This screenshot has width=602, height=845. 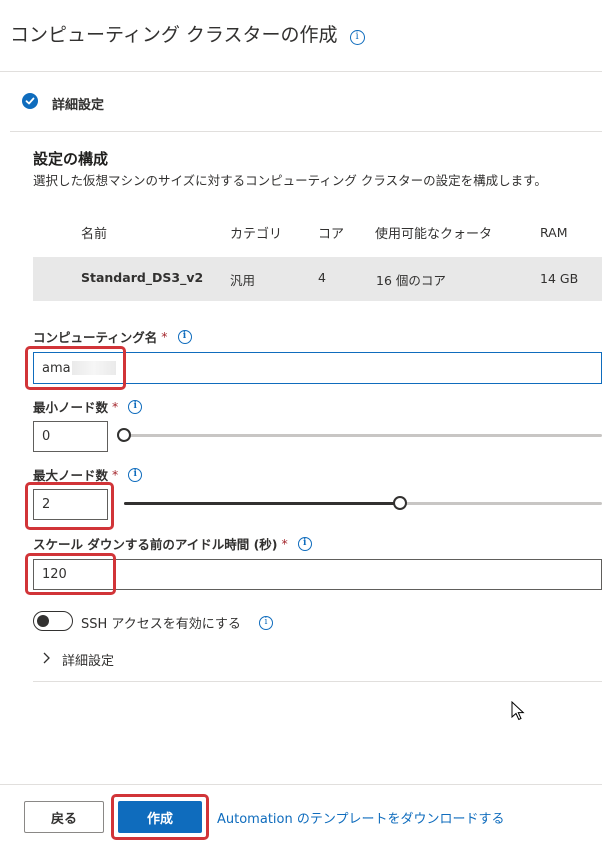 I want to click on automation-template-link: Automation のテンプレートをダウンロードする, so click(x=360, y=817).